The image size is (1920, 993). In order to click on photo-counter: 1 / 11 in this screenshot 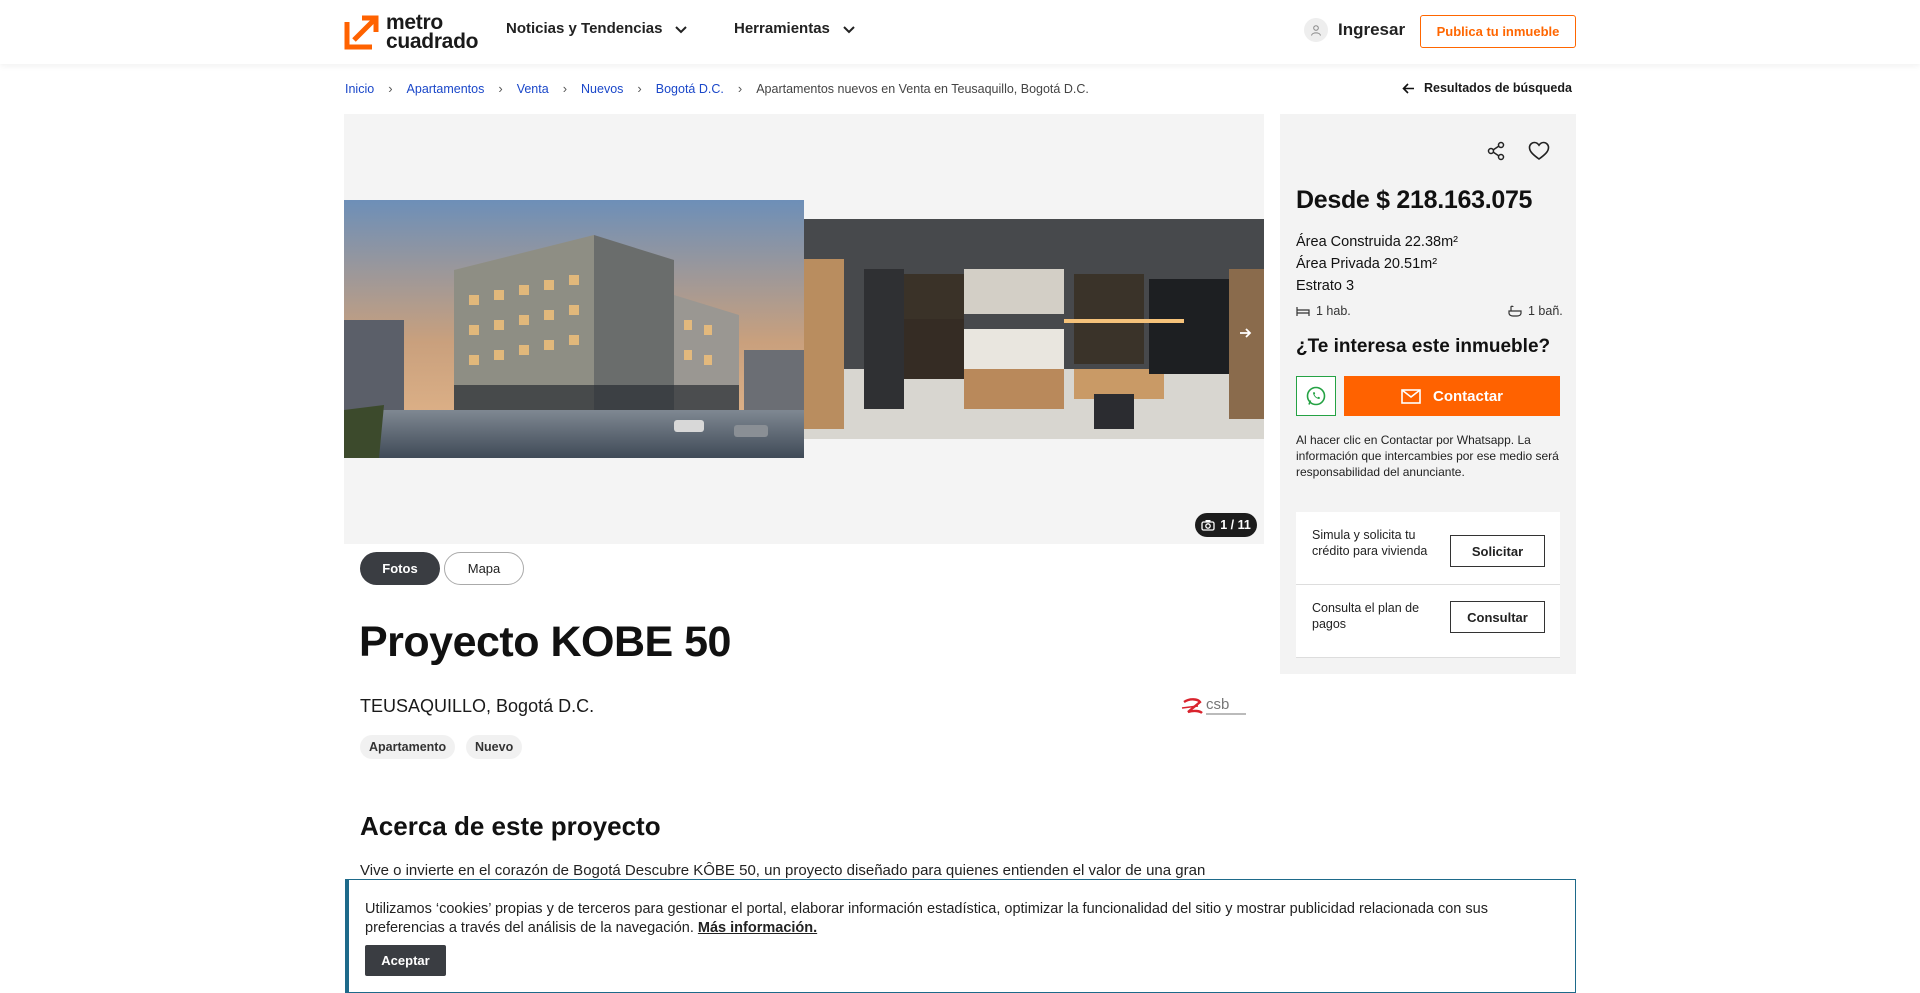, I will do `click(1226, 525)`.